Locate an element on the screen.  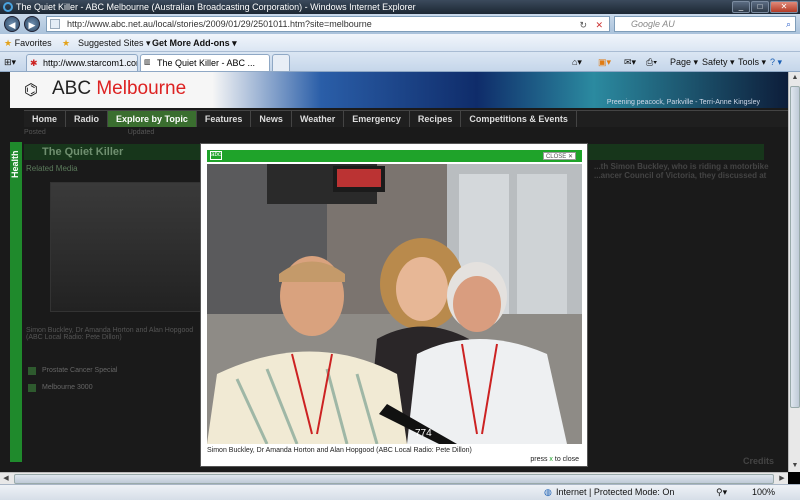
scroll-down-icon: ▼ is located at coordinates (794, 466).